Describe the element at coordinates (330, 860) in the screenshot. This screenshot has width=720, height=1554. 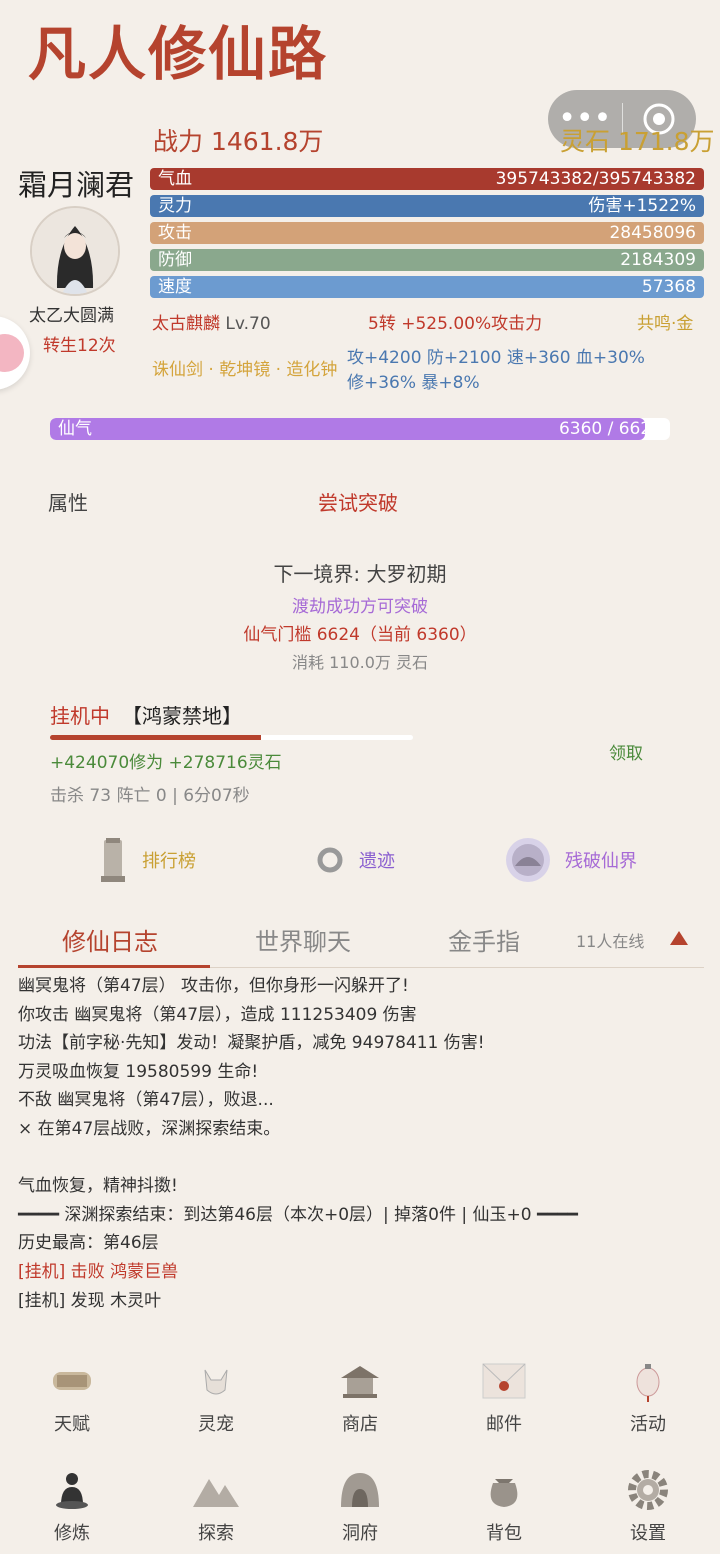
I see `ring-icon` at that location.